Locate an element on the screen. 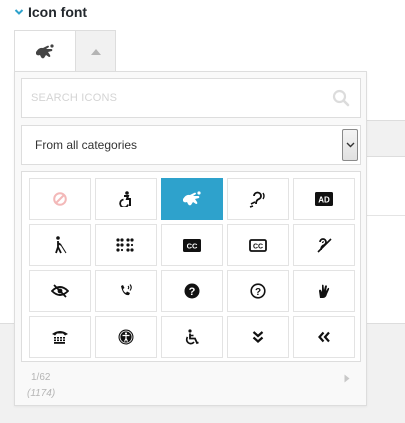  selected-icon-preview is located at coordinates (45, 51).